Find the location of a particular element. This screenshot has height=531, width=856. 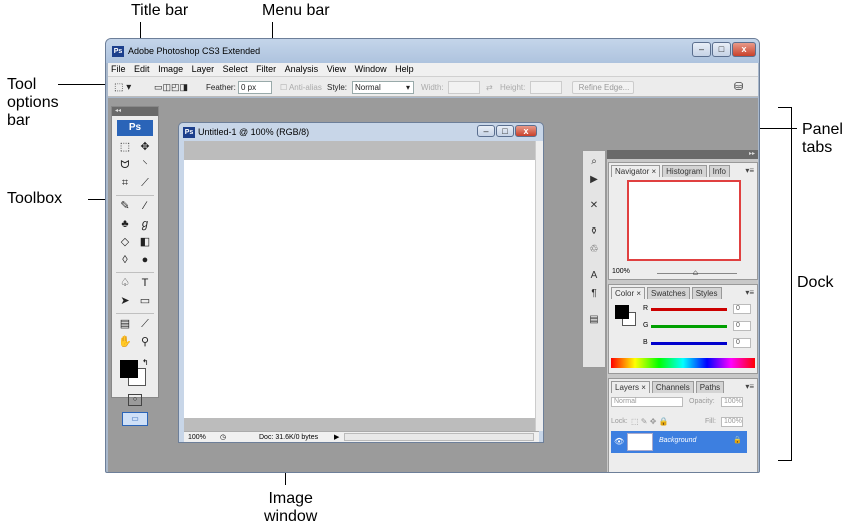

channel-b-slider is located at coordinates (689, 343).